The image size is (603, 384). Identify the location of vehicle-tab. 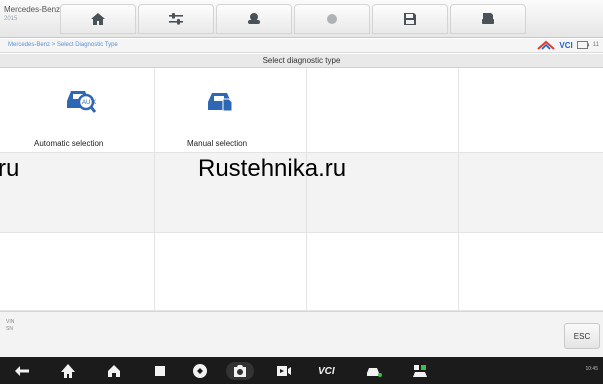
(254, 19).